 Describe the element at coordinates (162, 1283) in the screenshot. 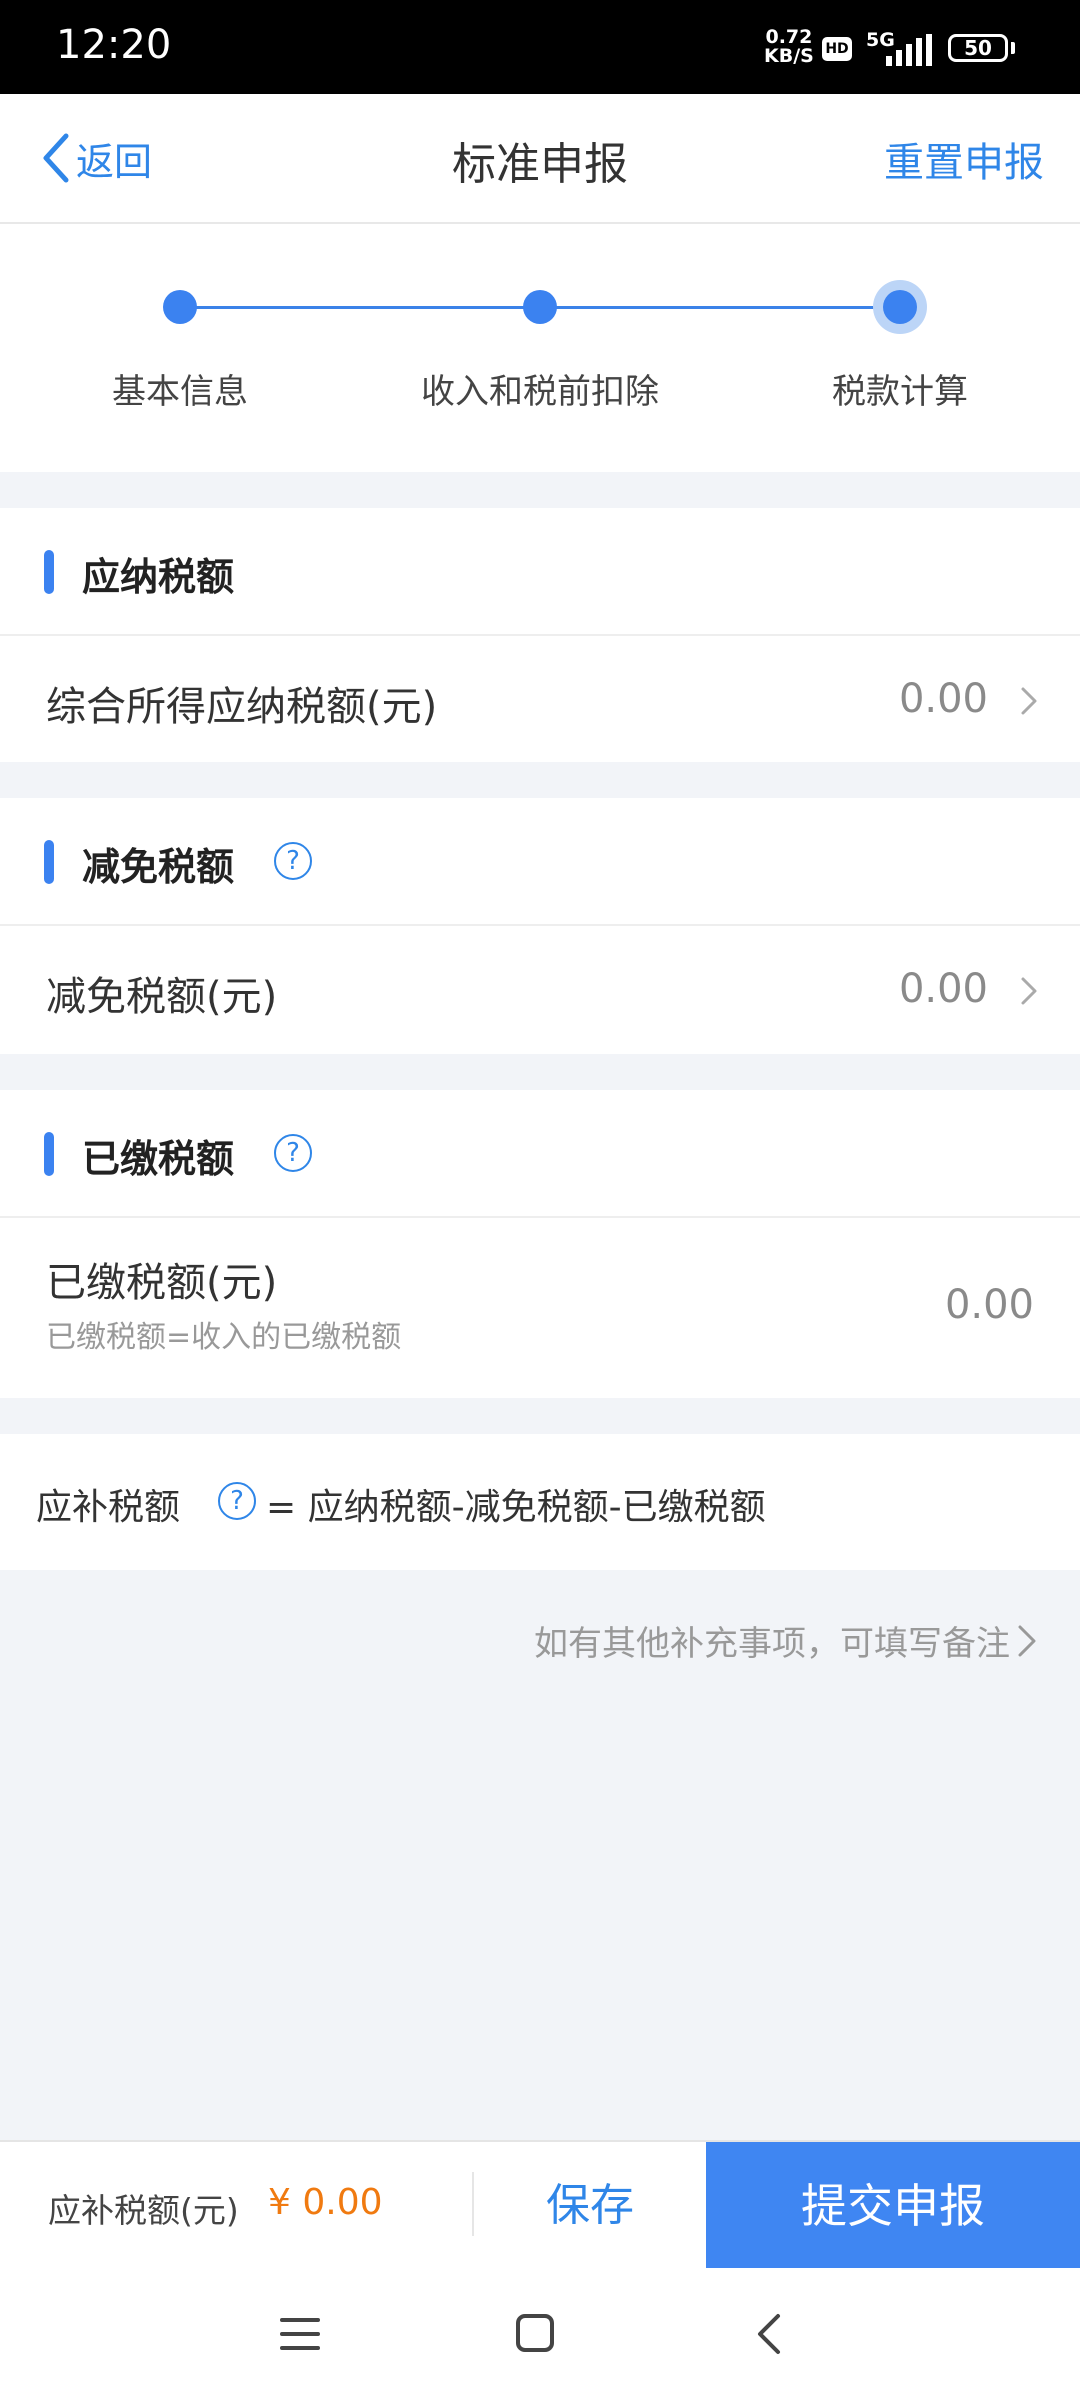

I see `row-label: 已缴税额(元)` at that location.